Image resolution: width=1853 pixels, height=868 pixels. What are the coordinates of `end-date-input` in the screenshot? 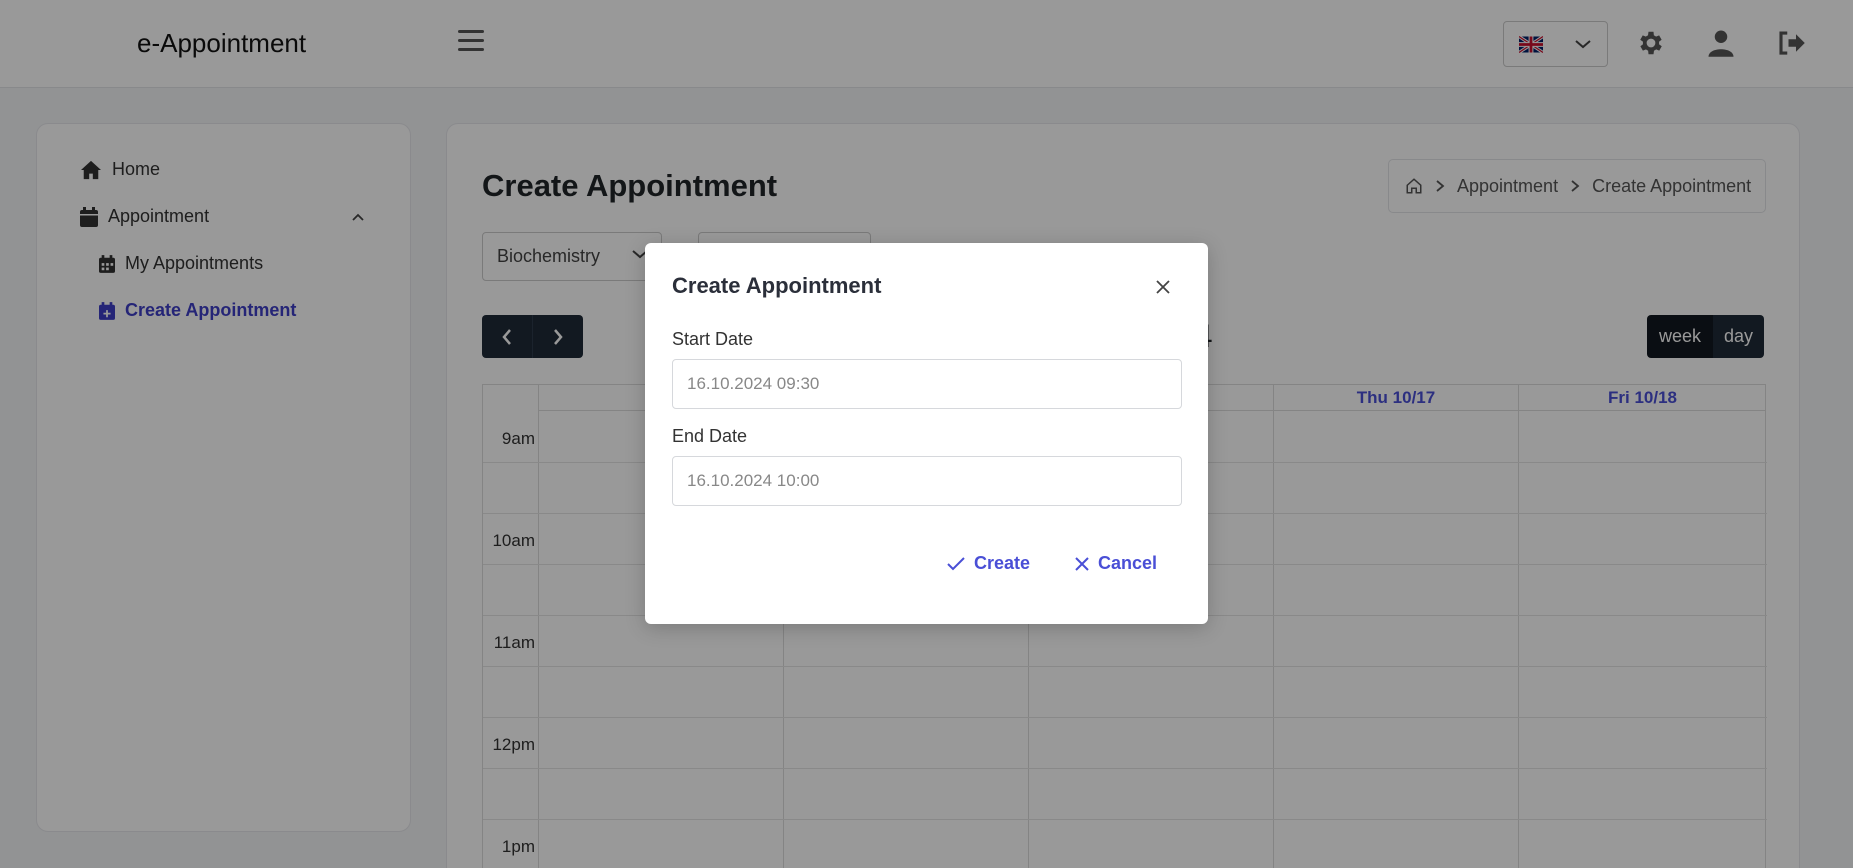 It's located at (927, 481).